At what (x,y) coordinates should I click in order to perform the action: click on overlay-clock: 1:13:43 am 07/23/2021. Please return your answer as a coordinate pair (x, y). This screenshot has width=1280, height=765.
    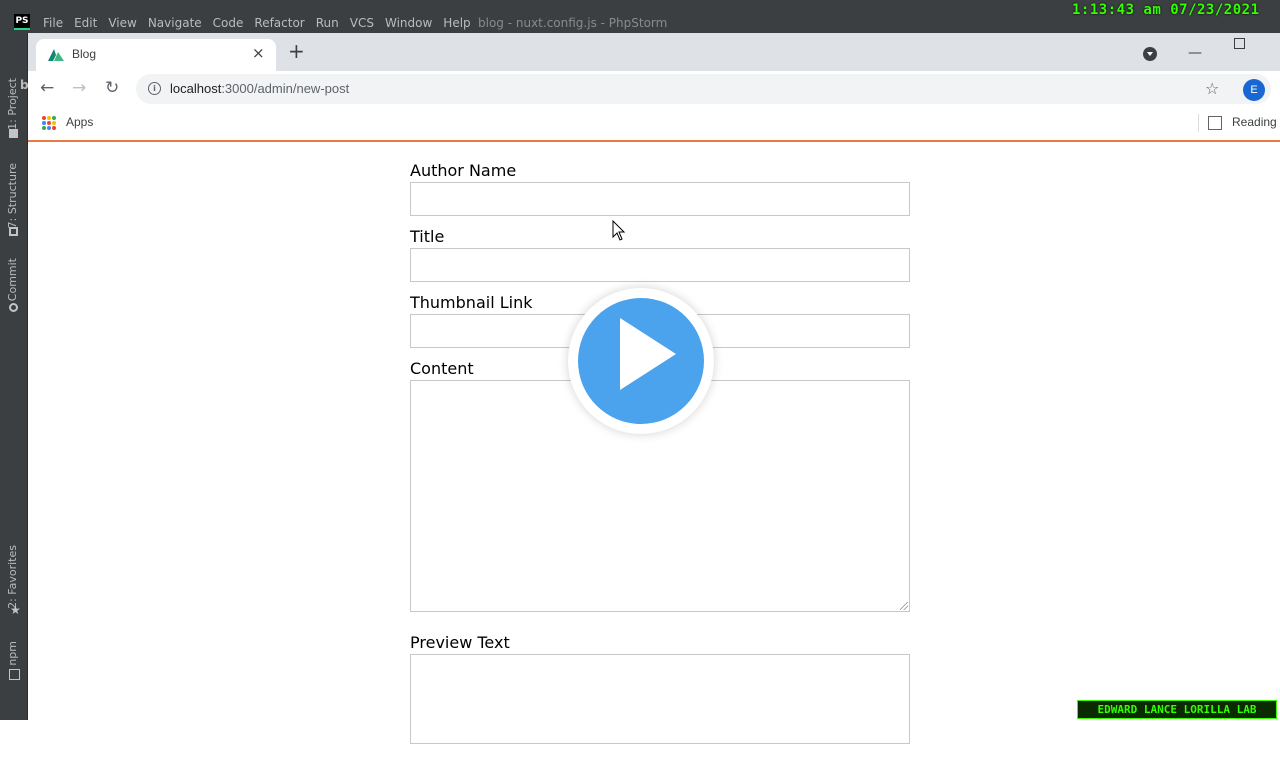
    Looking at the image, I should click on (1166, 10).